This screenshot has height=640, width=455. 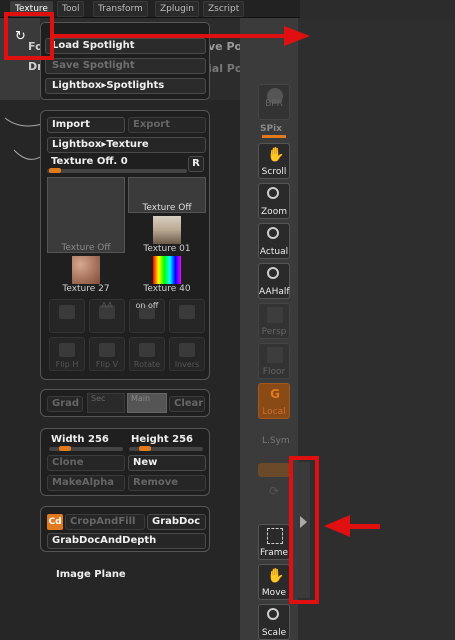 I want to click on shape-tool-button, so click(x=187, y=316).